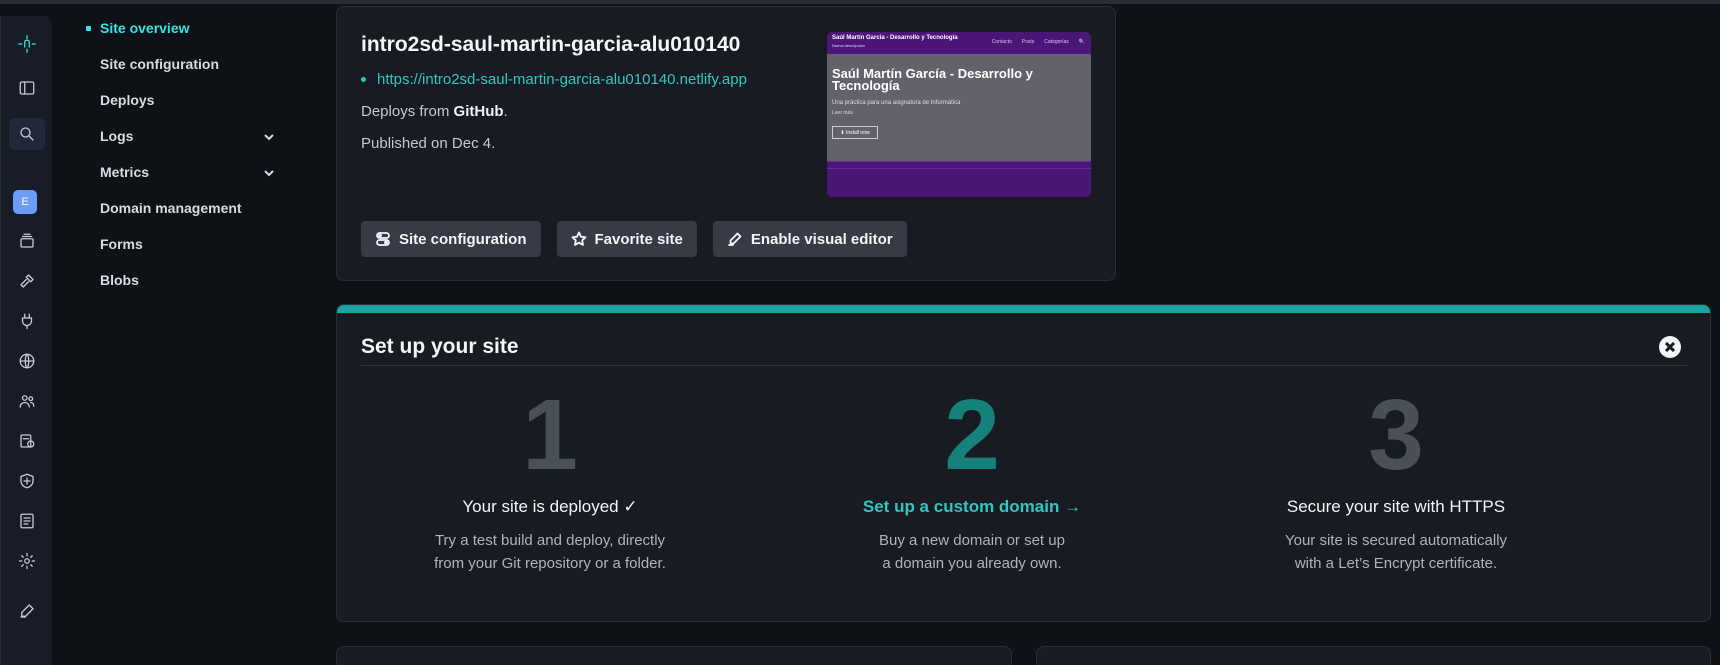  Describe the element at coordinates (363, 79) in the screenshot. I see `bullet-icon` at that location.